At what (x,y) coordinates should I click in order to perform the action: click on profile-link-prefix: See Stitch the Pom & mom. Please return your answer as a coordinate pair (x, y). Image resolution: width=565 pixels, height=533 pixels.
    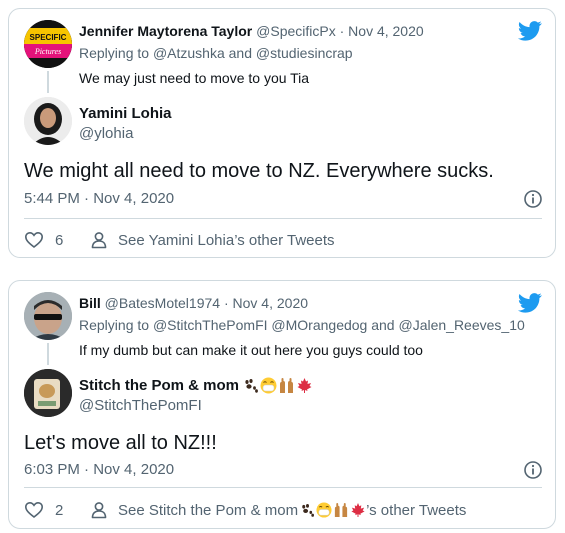
    Looking at the image, I should click on (208, 510).